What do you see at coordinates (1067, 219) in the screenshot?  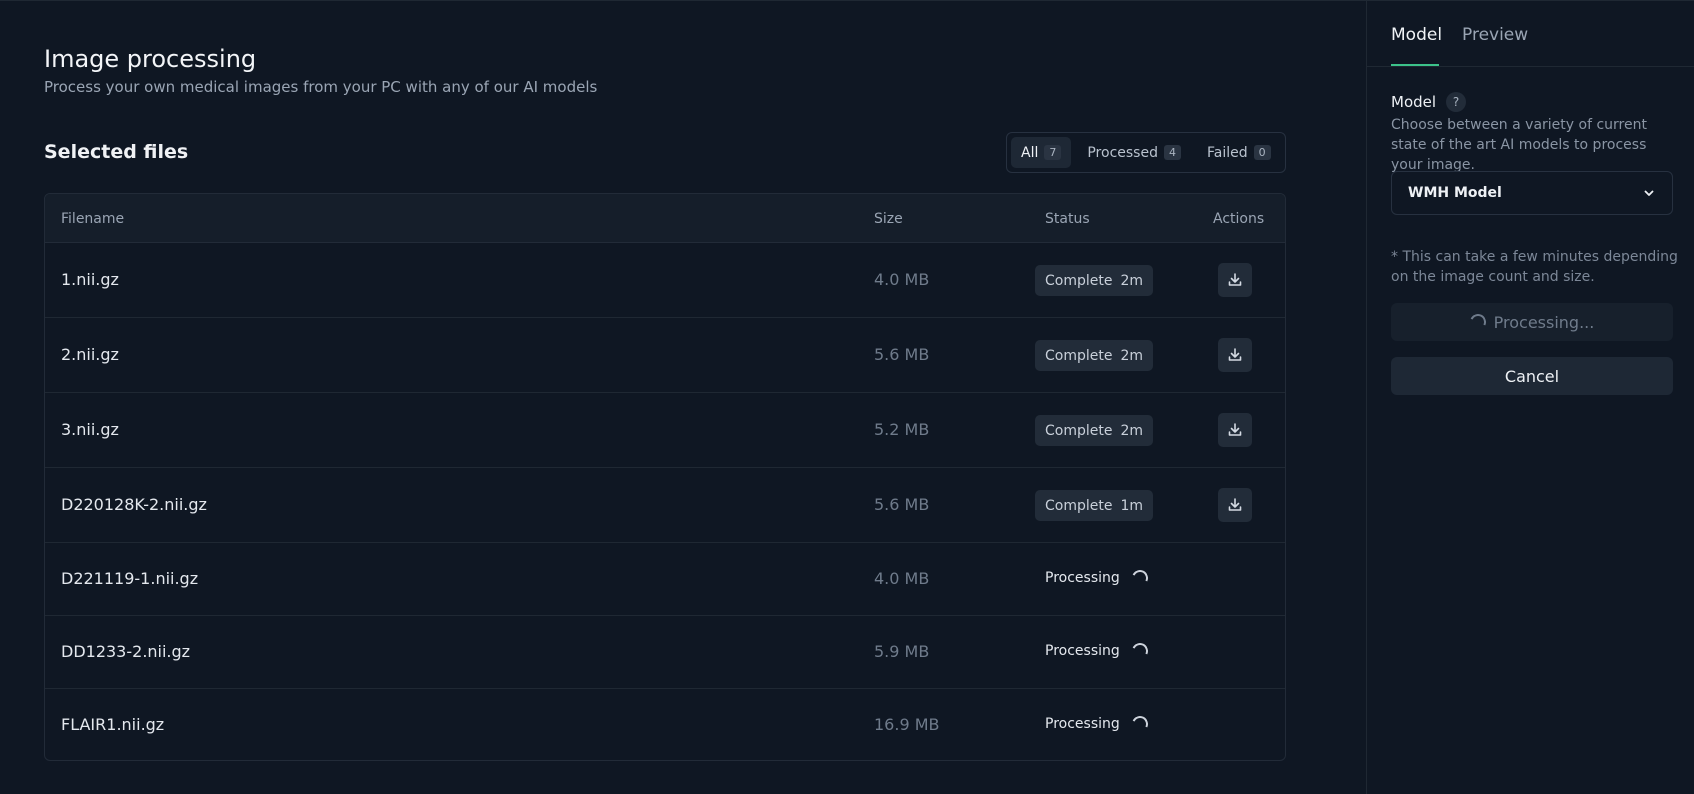 I see `column-status: Status` at bounding box center [1067, 219].